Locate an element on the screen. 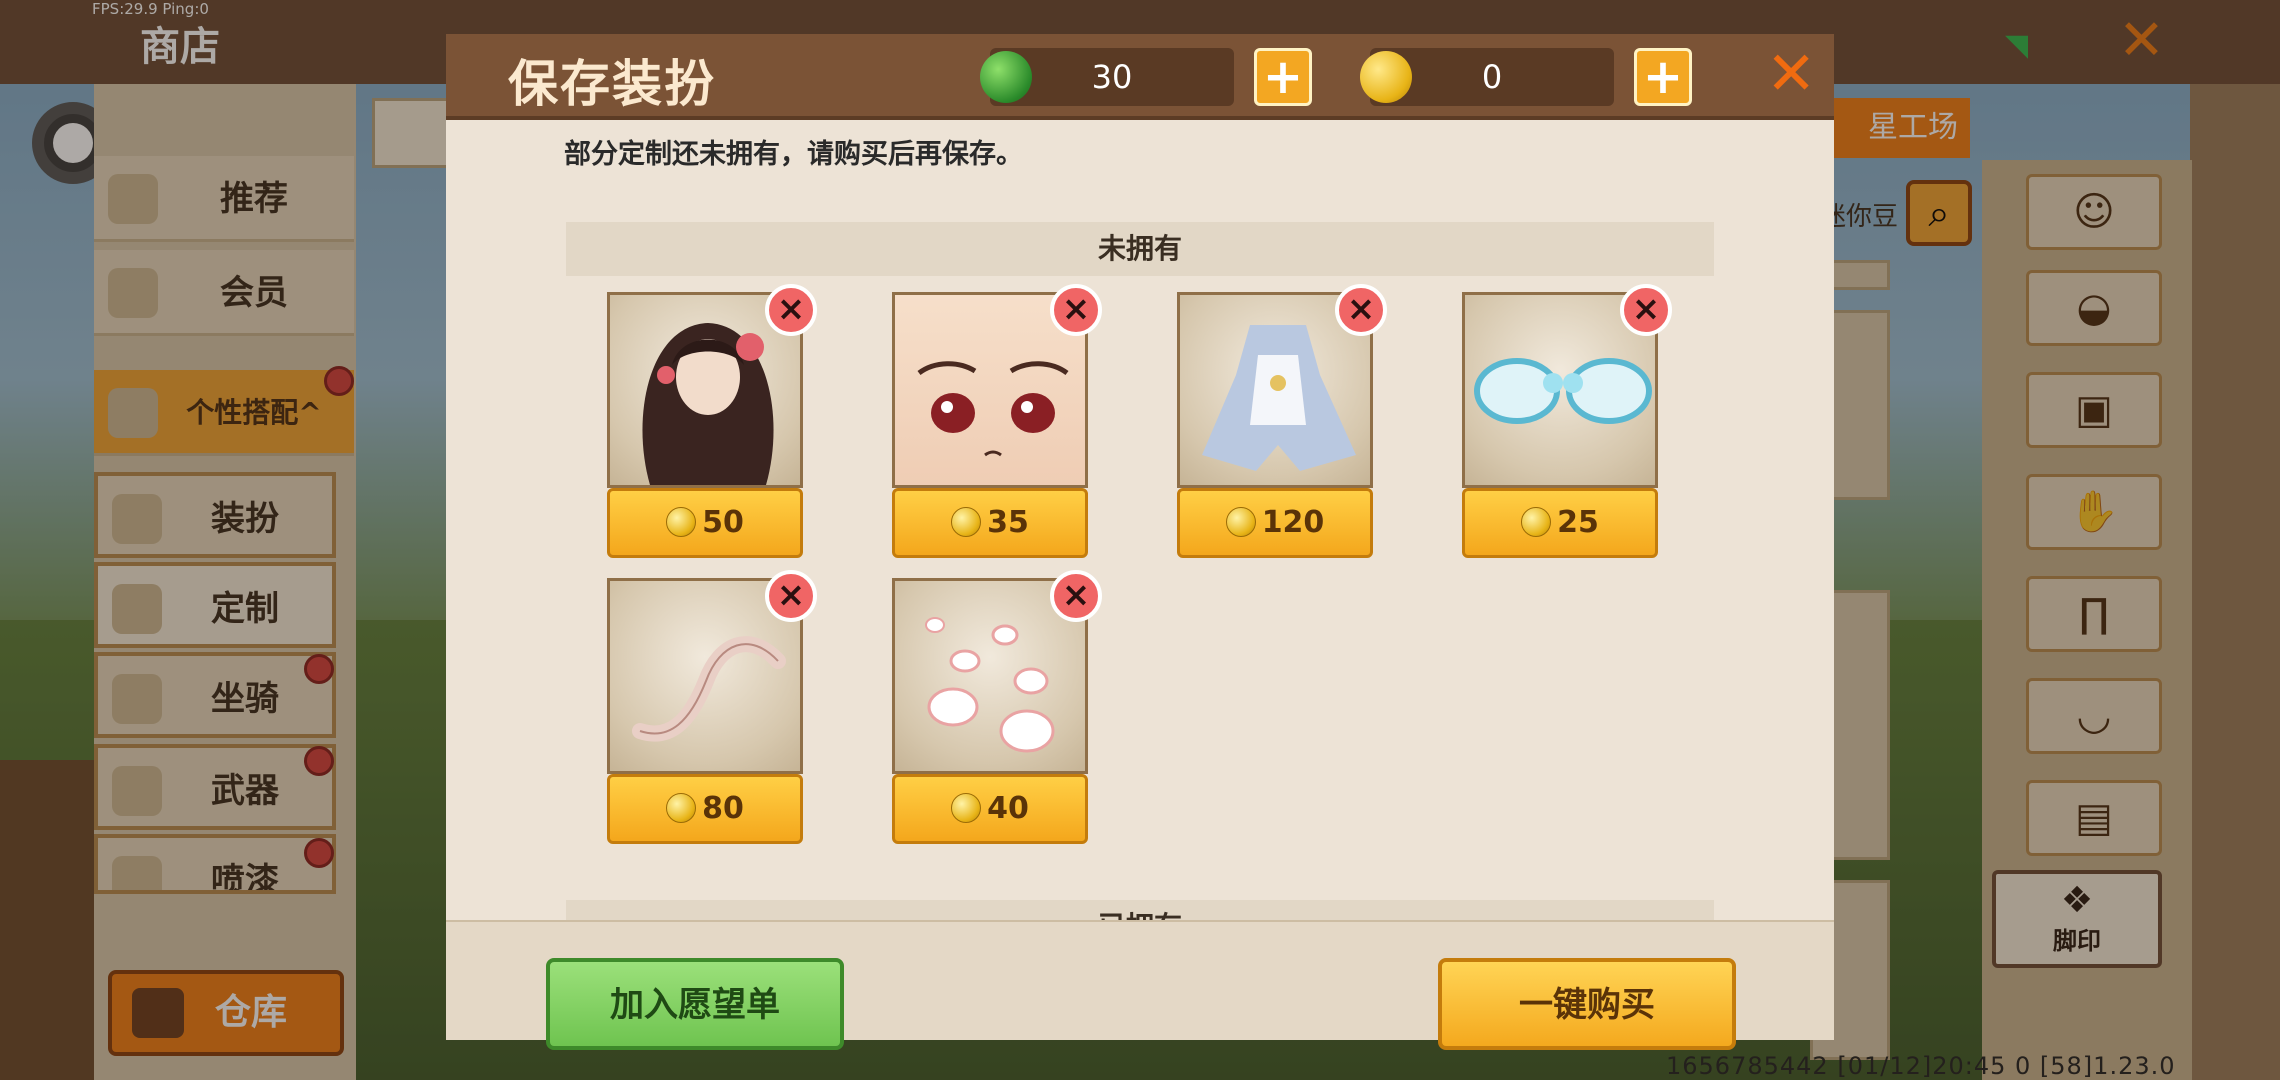 The width and height of the screenshot is (2280, 1080). dialog-footer: 加入愿望单 一键购买 is located at coordinates (1140, 985).